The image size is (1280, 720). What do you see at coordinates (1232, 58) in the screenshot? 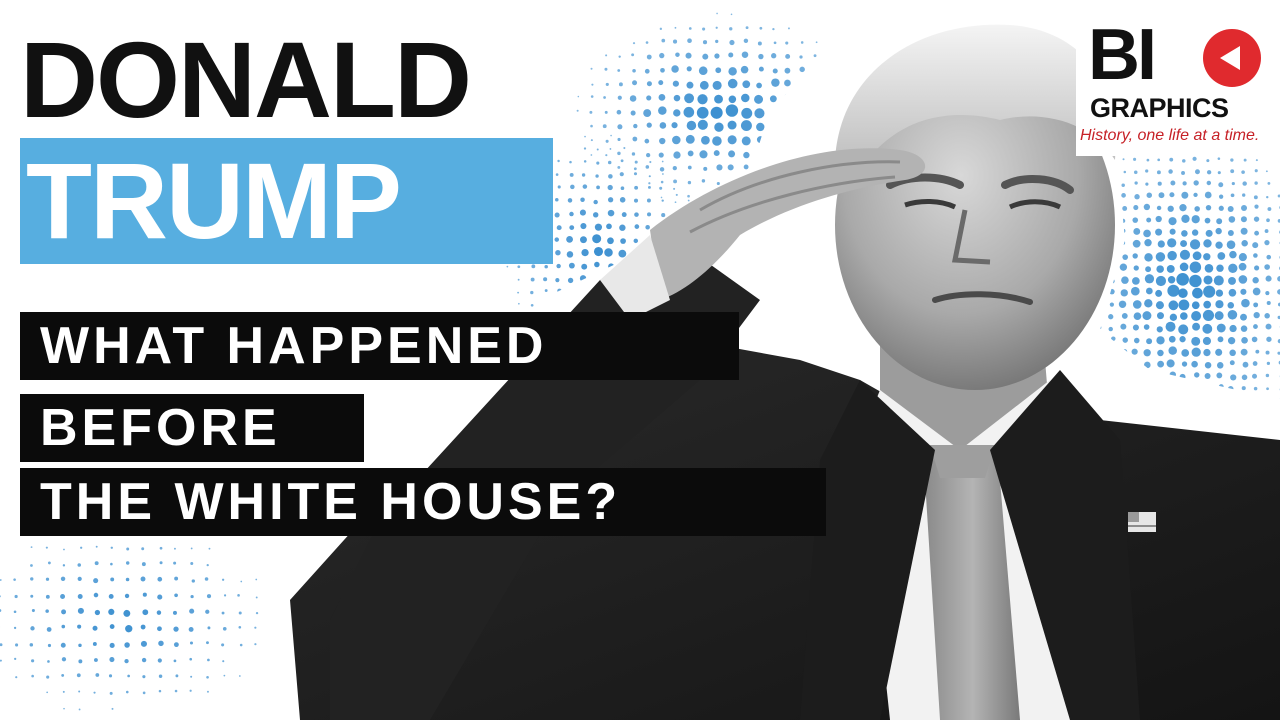
I see `play-circle-icon` at bounding box center [1232, 58].